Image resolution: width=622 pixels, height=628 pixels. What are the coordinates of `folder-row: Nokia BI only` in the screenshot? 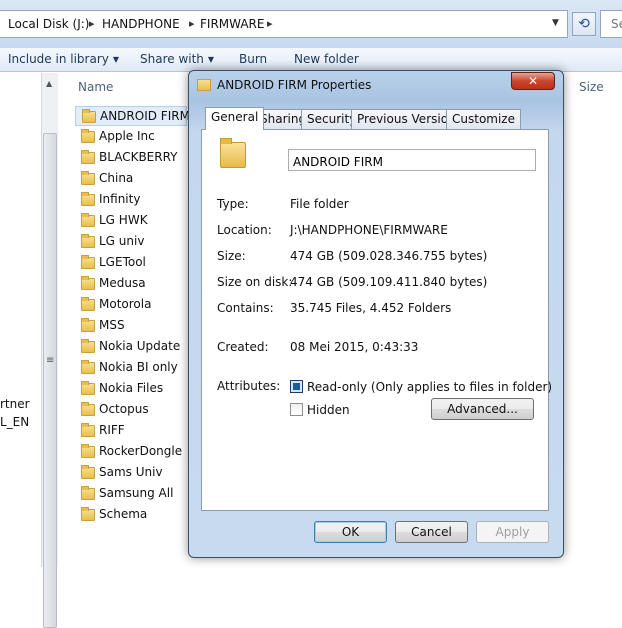 It's located at (131, 368).